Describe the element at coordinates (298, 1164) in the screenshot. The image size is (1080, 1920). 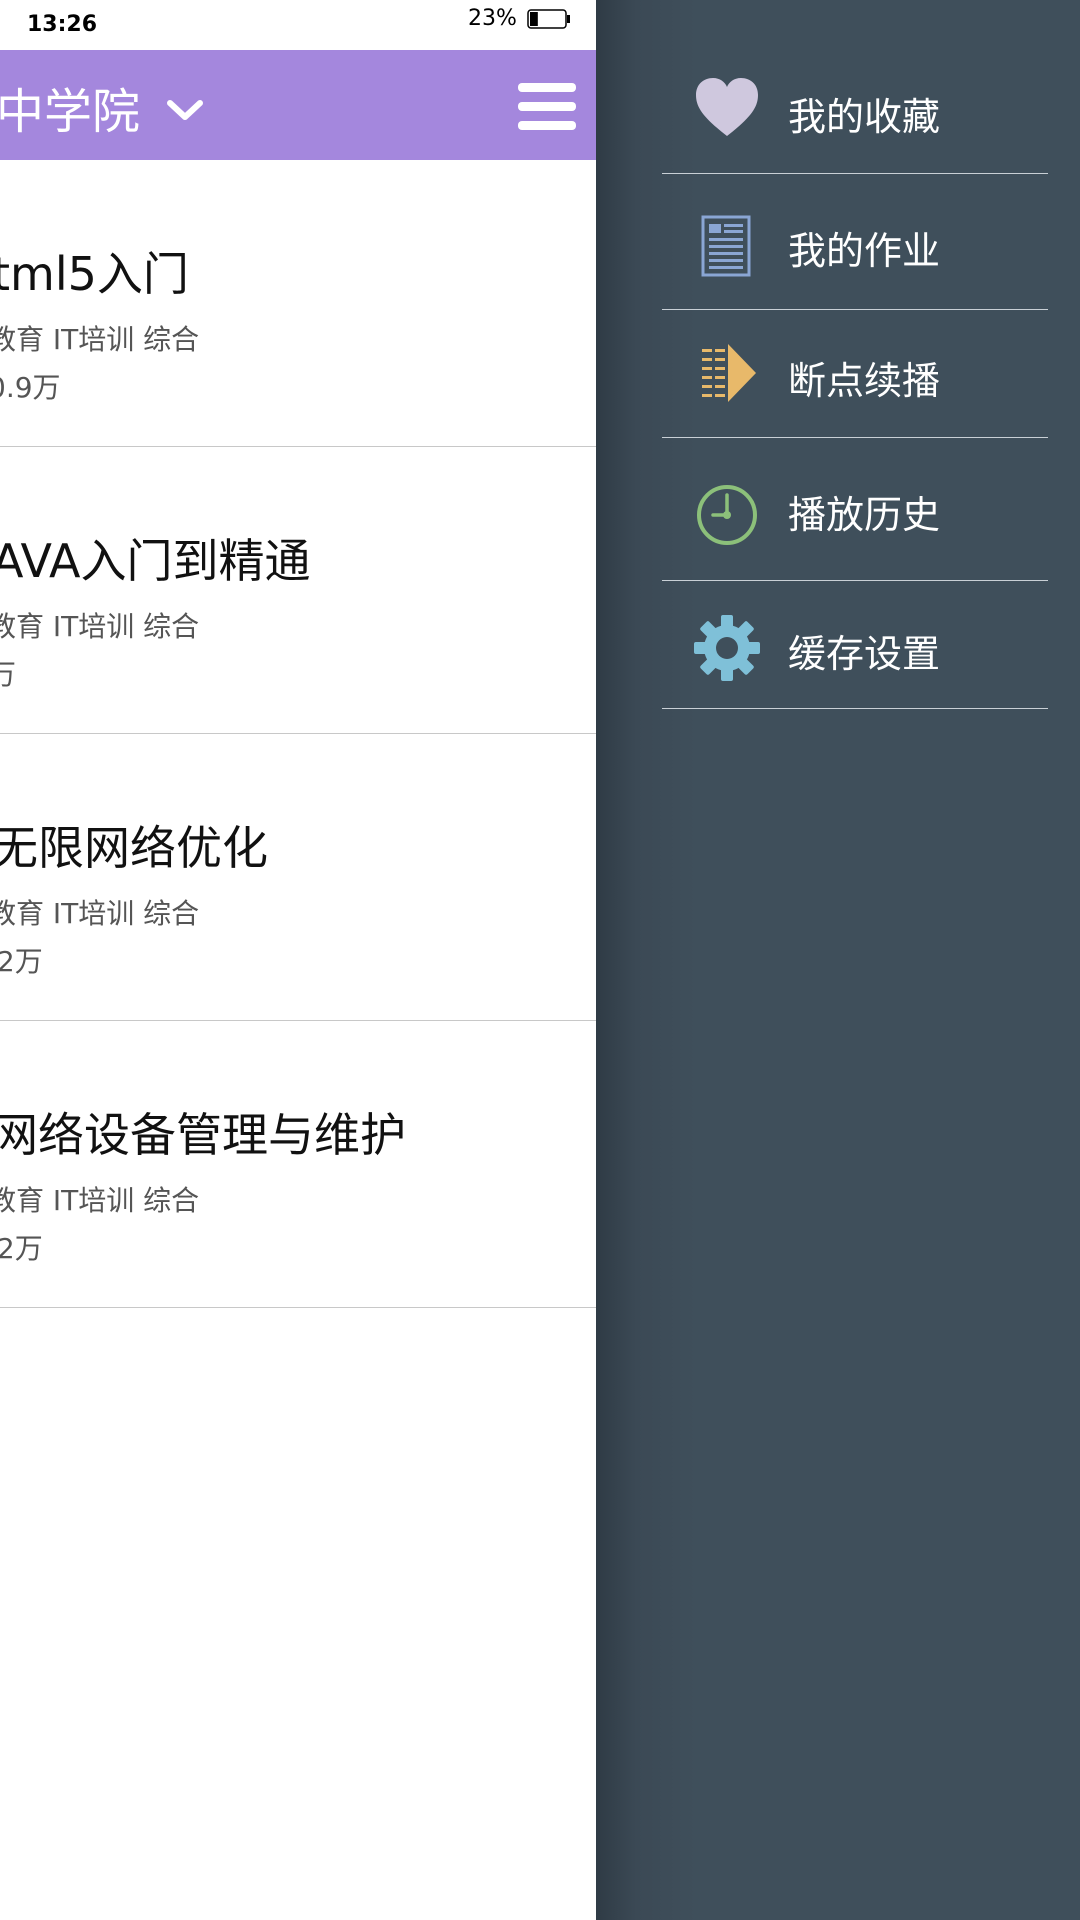
I see `course-item: 网络设备管理与维护 教育 IT培训 综合 .2万` at that location.